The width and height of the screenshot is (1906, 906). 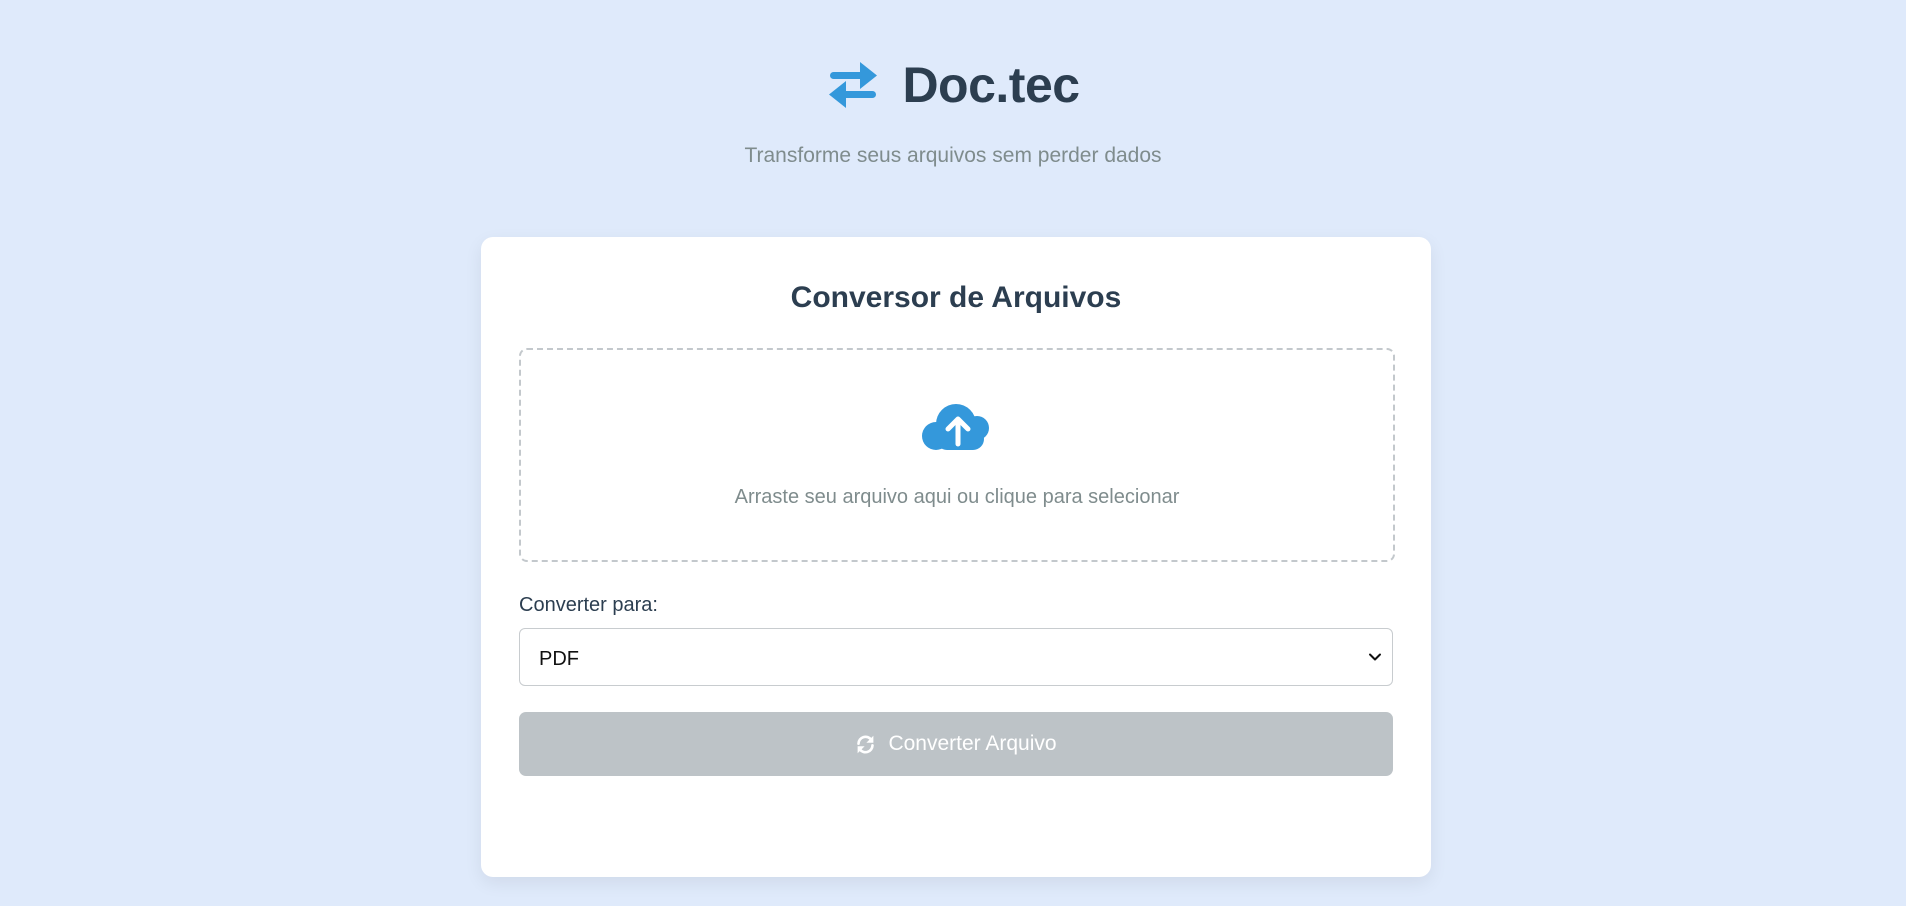 What do you see at coordinates (991, 85) in the screenshot?
I see `app-title: Doc.tec` at bounding box center [991, 85].